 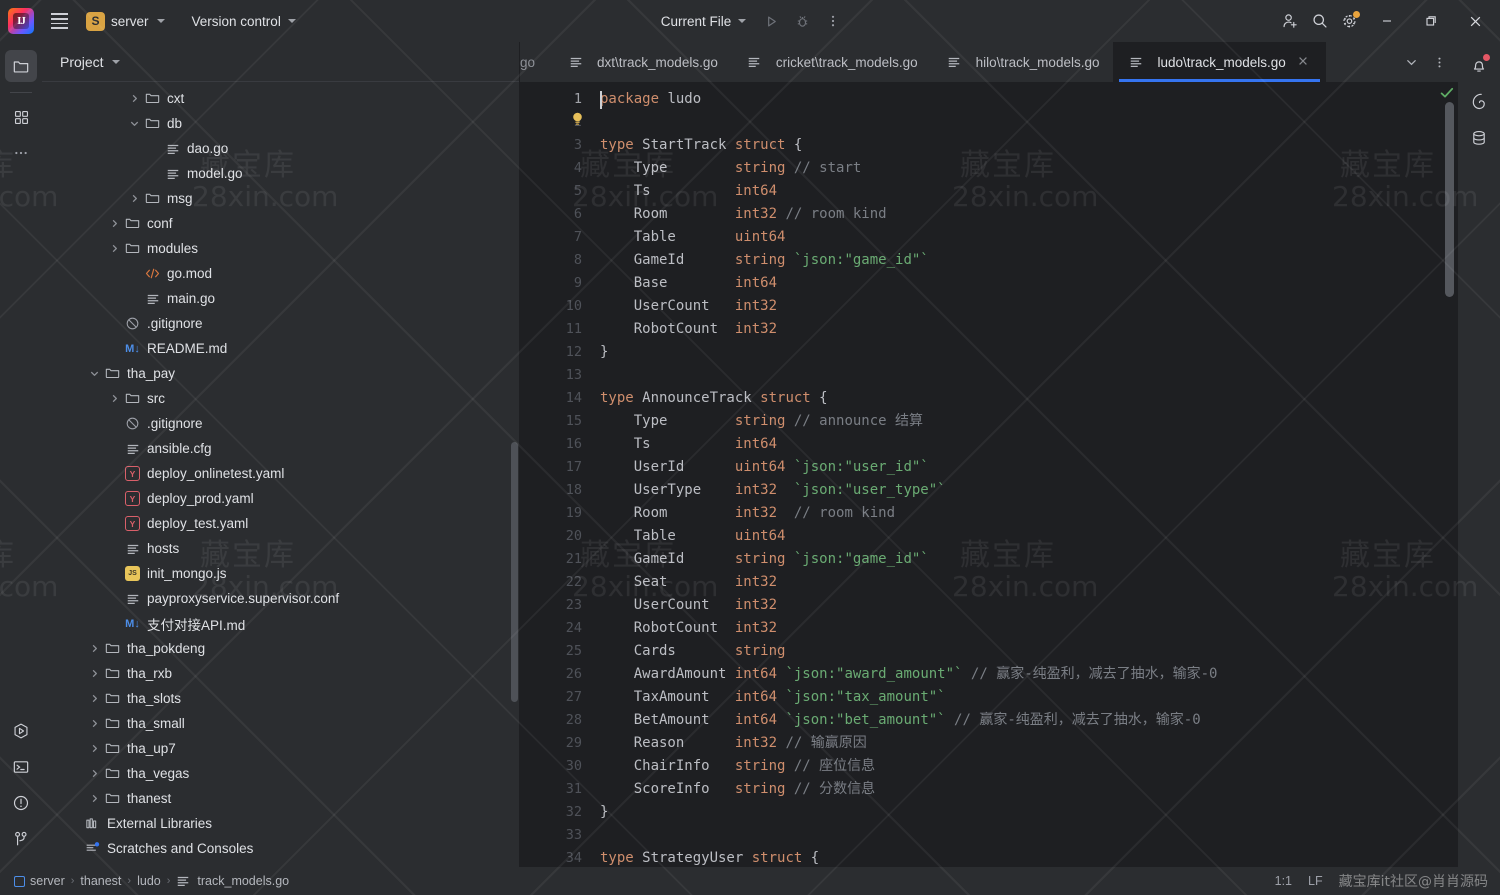 I want to click on tree-item: JS init_mongo.js, so click(x=280, y=573).